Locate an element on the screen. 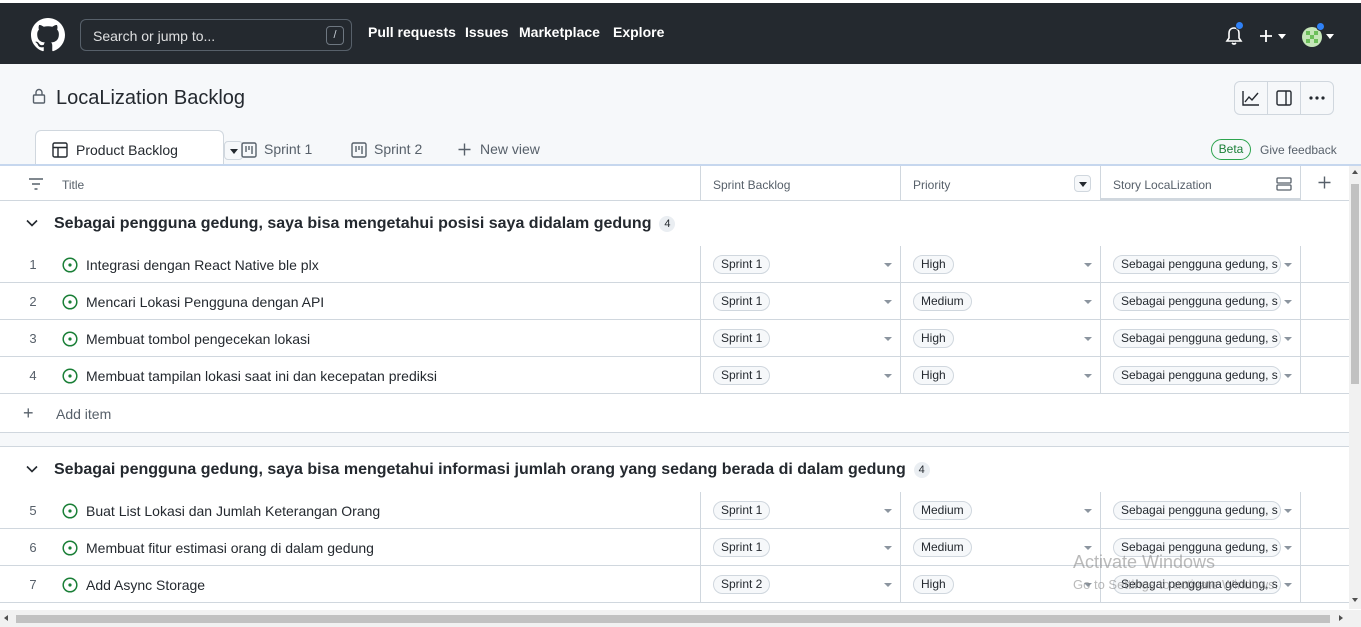 This screenshot has height=627, width=1361. row-number: 6 is located at coordinates (33, 547).